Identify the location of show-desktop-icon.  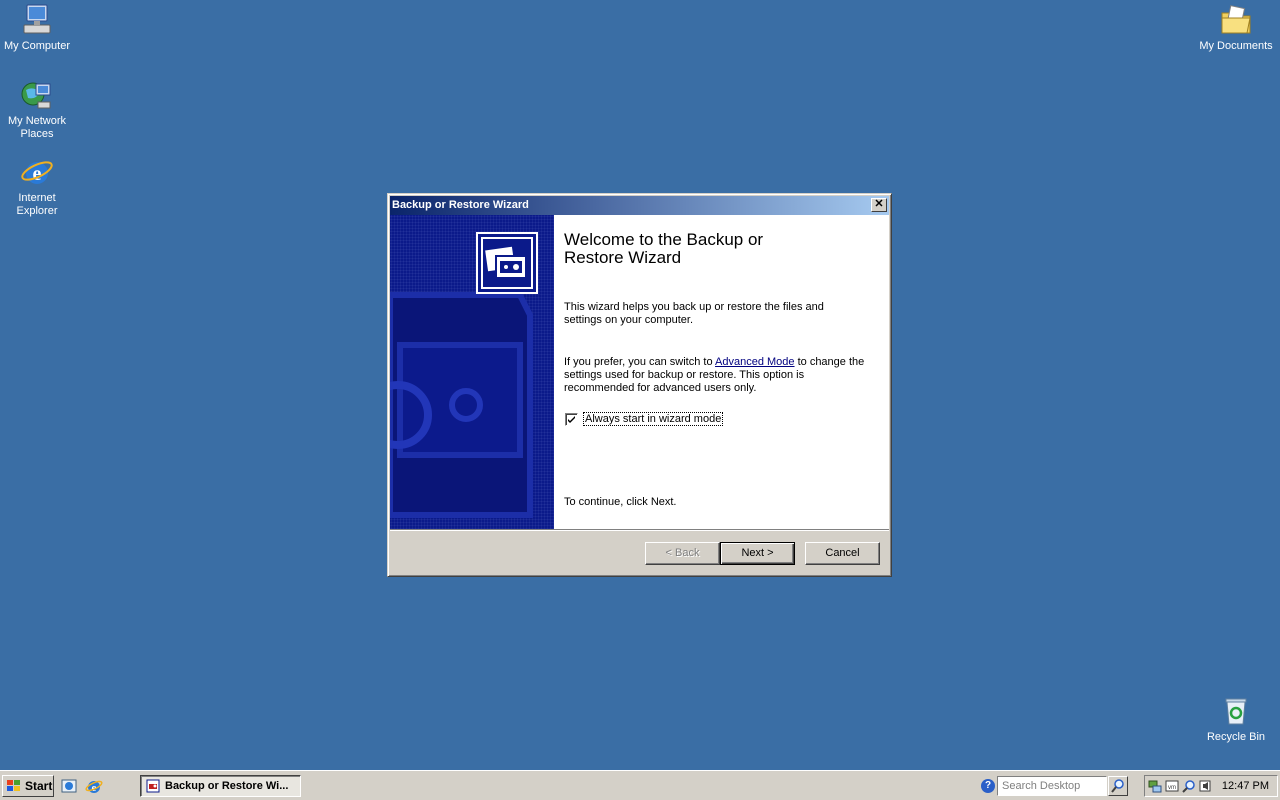
(69, 786).